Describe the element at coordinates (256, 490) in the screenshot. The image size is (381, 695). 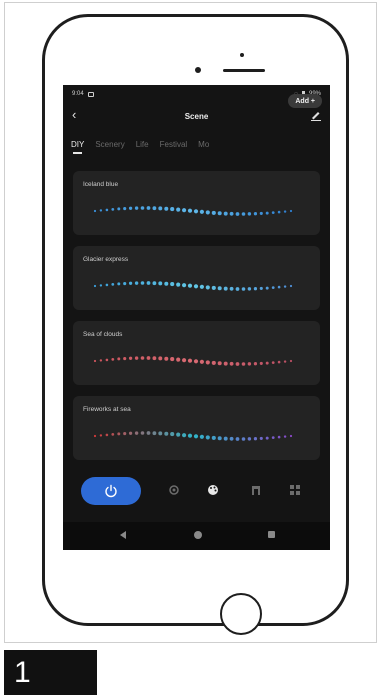
I see `music-icon` at that location.